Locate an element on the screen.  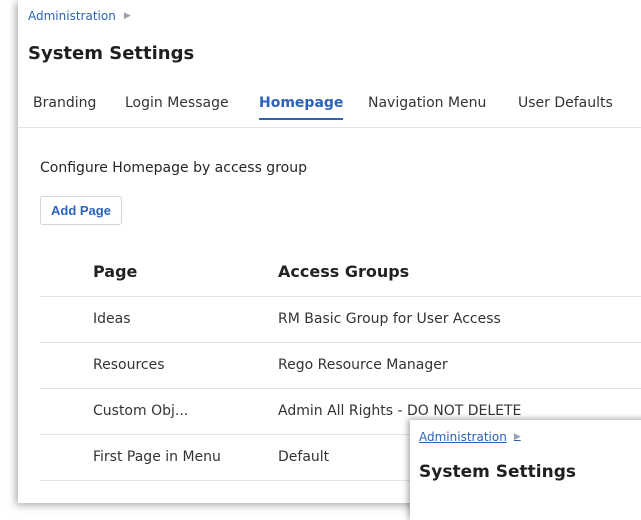
tab-user-defaults: User Defaults is located at coordinates (565, 103).